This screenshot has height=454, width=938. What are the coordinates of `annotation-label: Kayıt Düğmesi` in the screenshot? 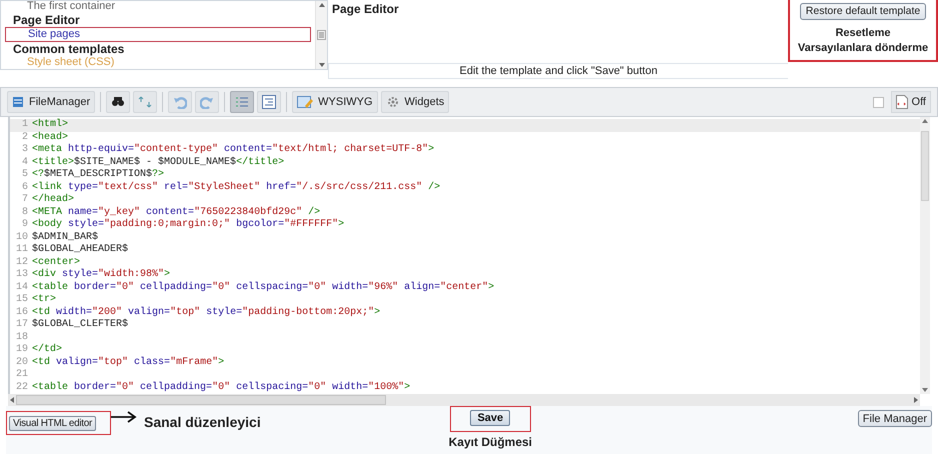 It's located at (490, 442).